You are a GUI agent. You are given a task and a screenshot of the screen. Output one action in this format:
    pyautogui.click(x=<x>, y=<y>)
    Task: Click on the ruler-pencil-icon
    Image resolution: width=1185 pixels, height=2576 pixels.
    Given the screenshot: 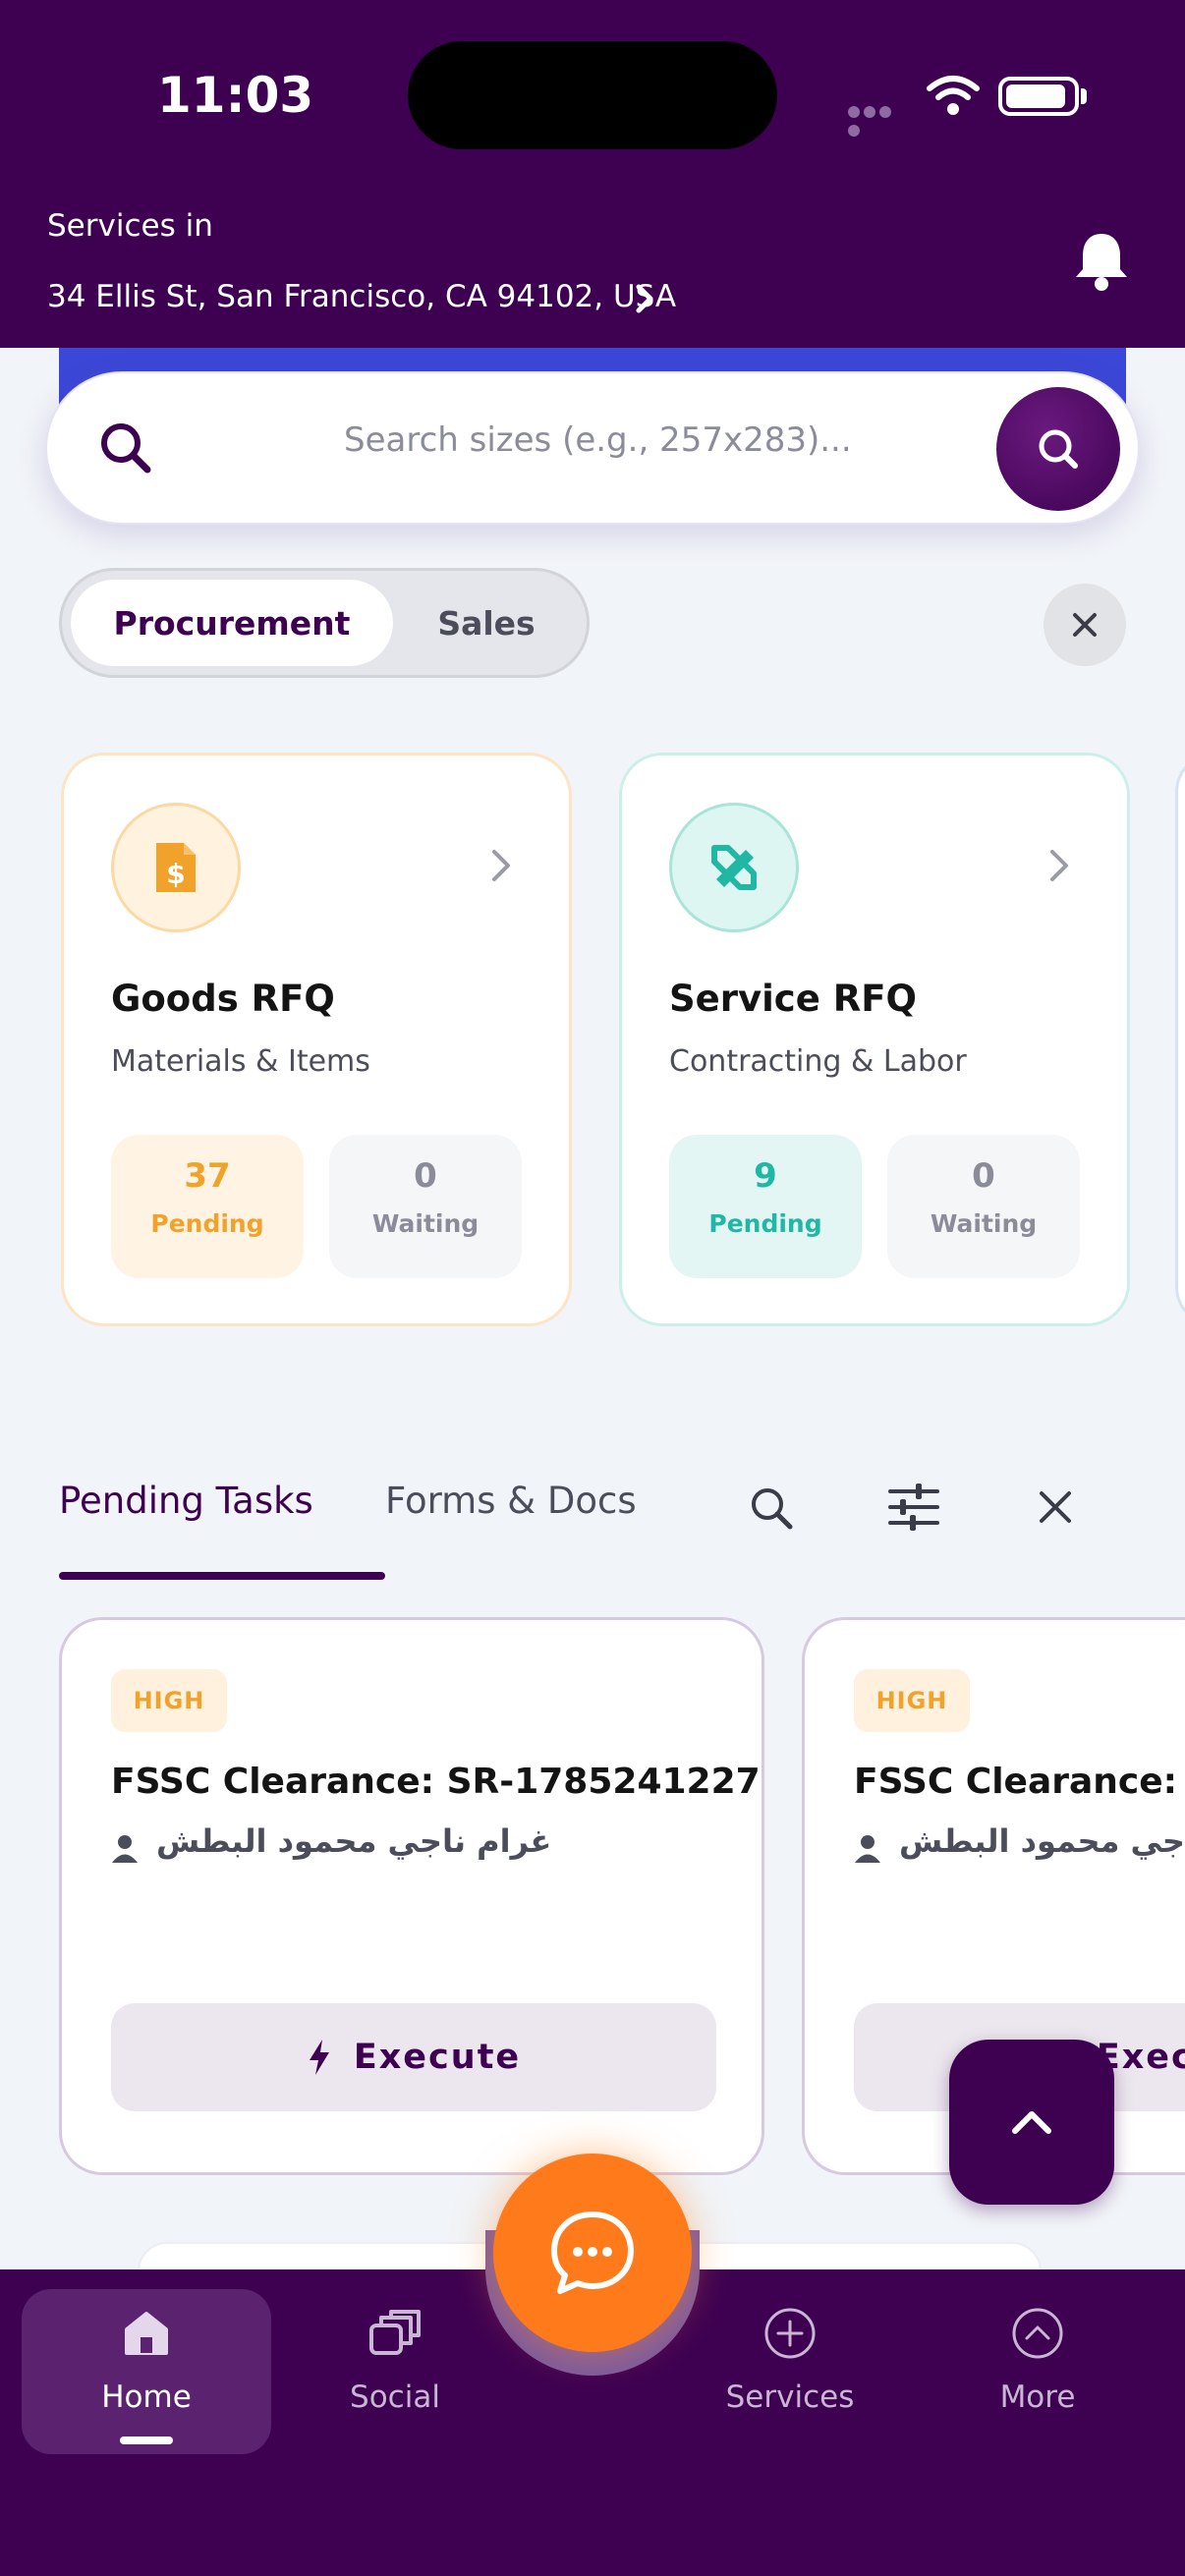 What is the action you would take?
    pyautogui.click(x=734, y=867)
    